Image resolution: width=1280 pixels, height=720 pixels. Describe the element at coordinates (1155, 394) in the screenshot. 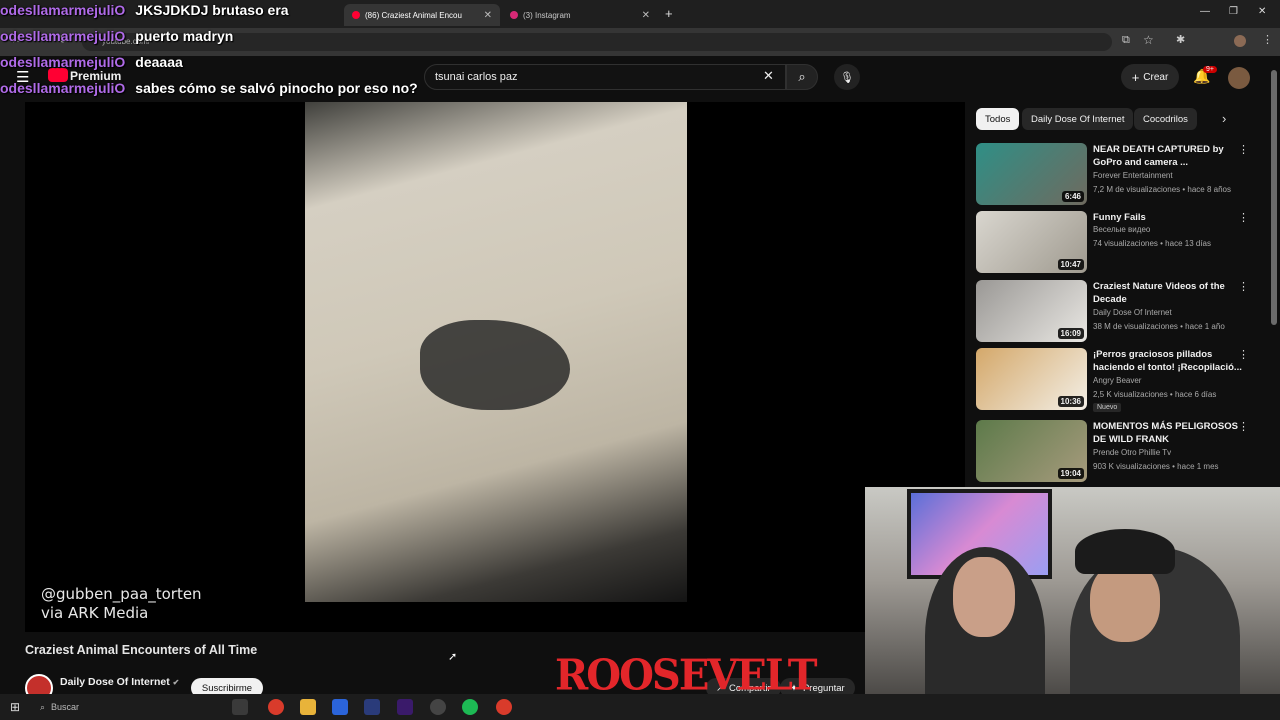

I see `recommendation-meta: 2,5 K visualizaciones • hace 6 días` at that location.